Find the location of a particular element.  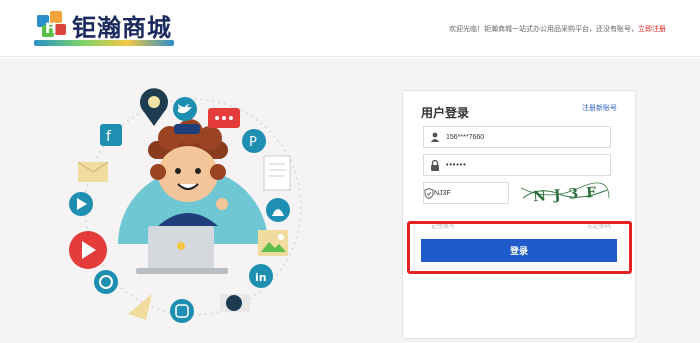

media-play-icon is located at coordinates (81, 204).